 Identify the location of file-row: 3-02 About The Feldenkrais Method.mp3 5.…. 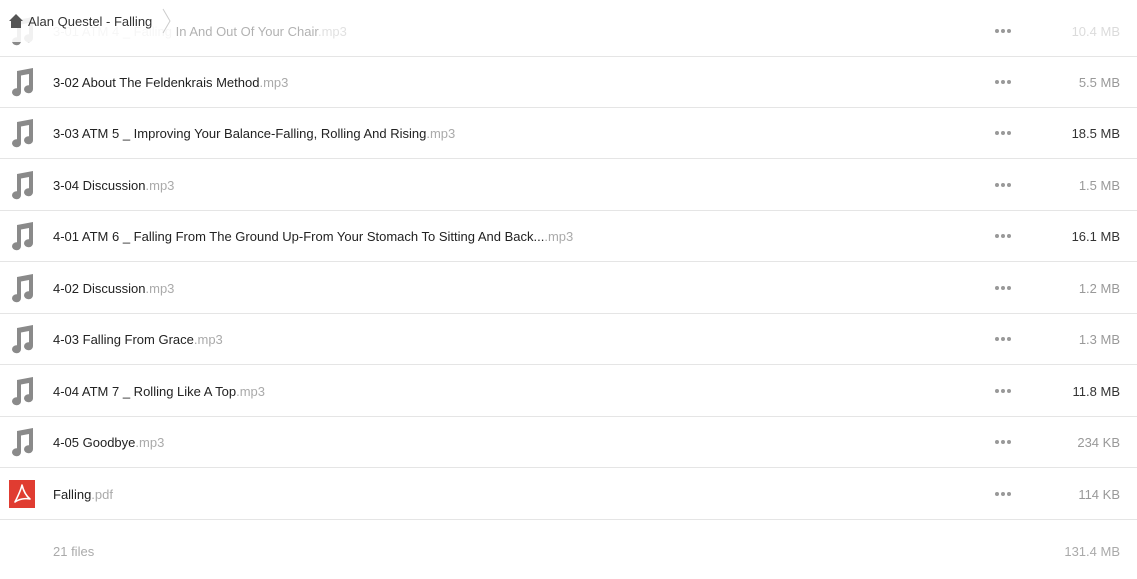
(568, 82).